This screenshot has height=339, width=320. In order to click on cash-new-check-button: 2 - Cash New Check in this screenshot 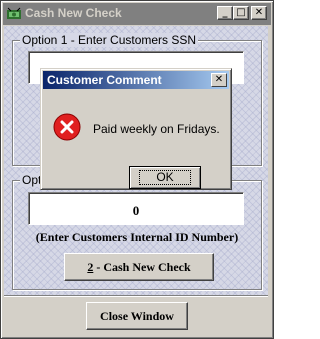, I will do `click(139, 267)`.